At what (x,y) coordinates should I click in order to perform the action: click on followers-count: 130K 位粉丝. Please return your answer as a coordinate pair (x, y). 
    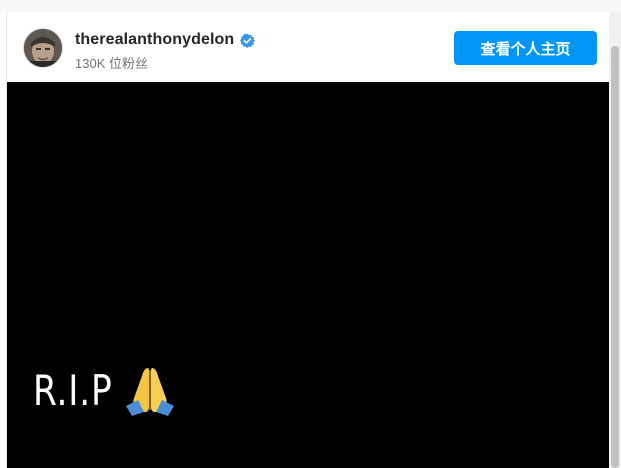
    Looking at the image, I should click on (111, 63).